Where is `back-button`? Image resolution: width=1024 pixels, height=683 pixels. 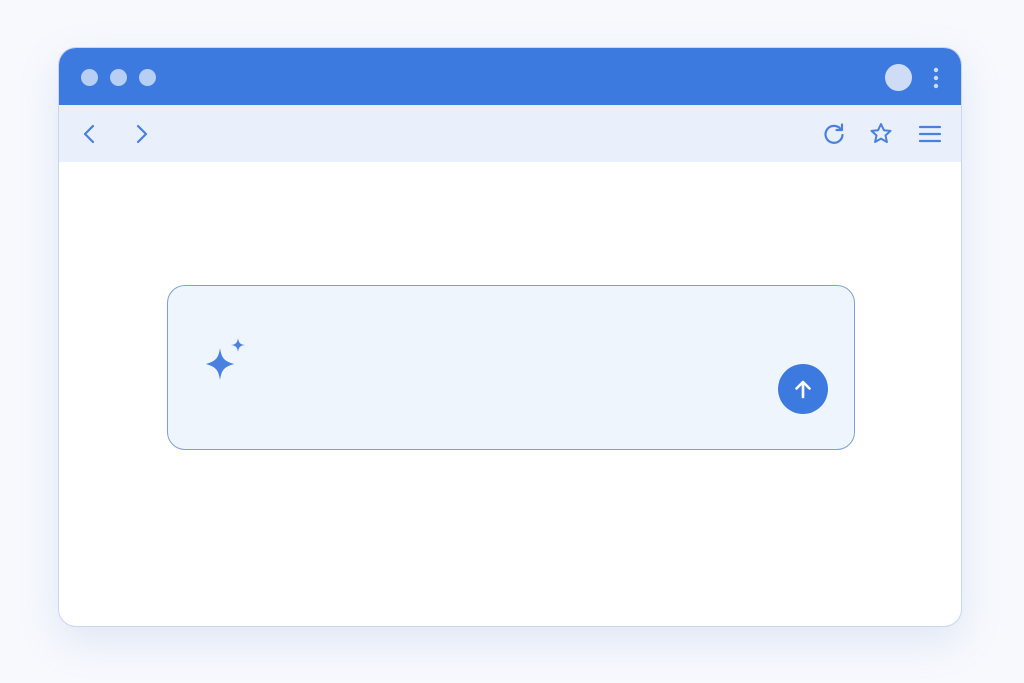 back-button is located at coordinates (90, 134).